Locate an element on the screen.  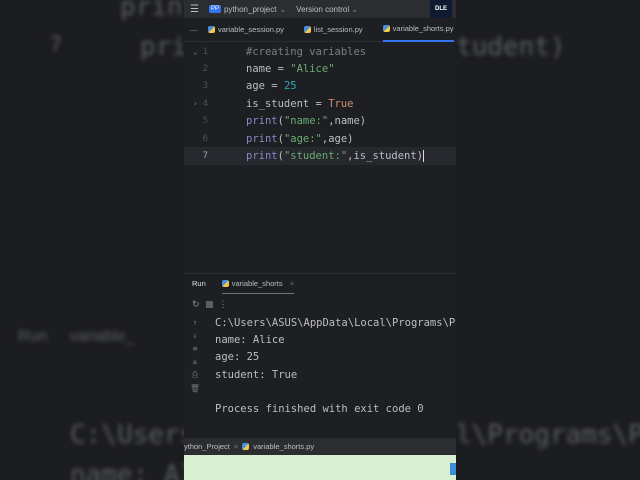
project-selector: PP python_project ⌄ is located at coordinates (247, 9).